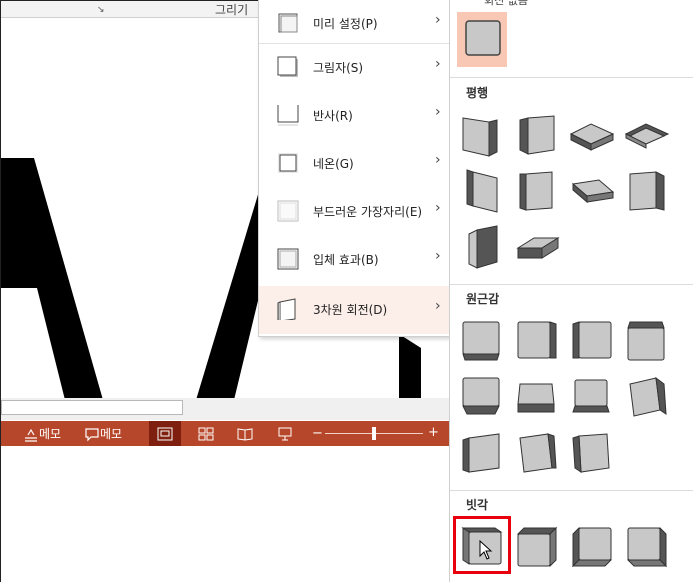 The height and width of the screenshot is (584, 694). Describe the element at coordinates (101, 10) in the screenshot. I see `dialog-launcher-icon: ↘` at that location.